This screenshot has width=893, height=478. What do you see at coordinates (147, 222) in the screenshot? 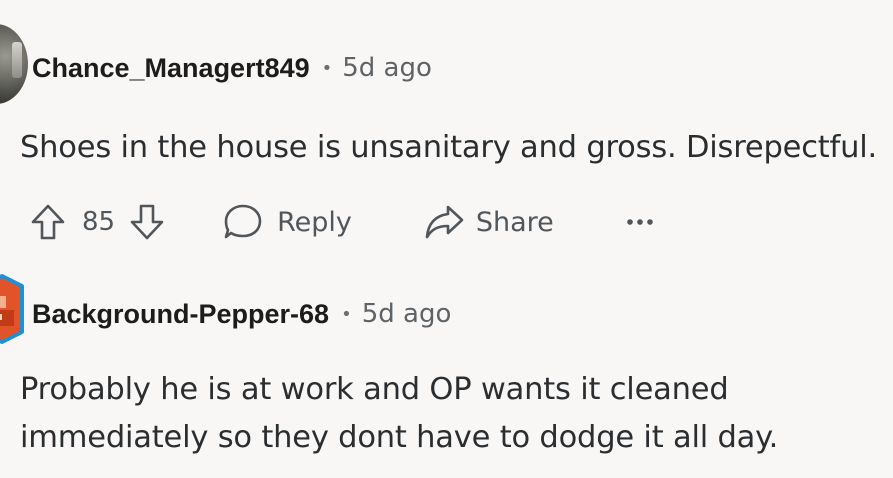
I see `downvote-icon` at bounding box center [147, 222].